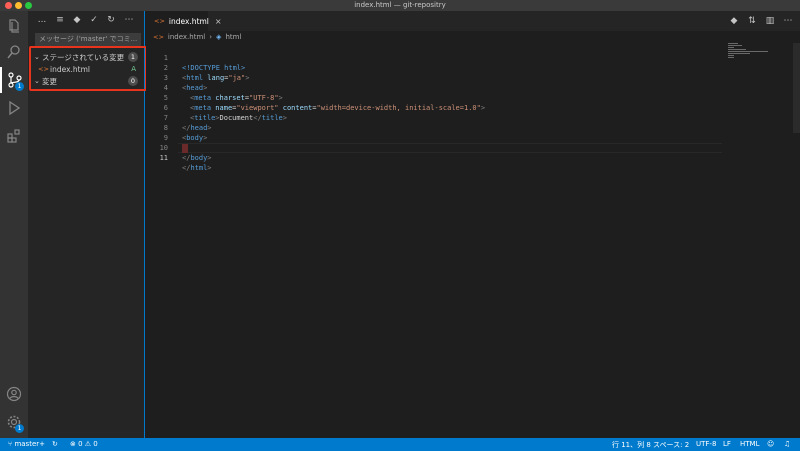  I want to click on branch-indicator: ⑂ master+, so click(26, 444).